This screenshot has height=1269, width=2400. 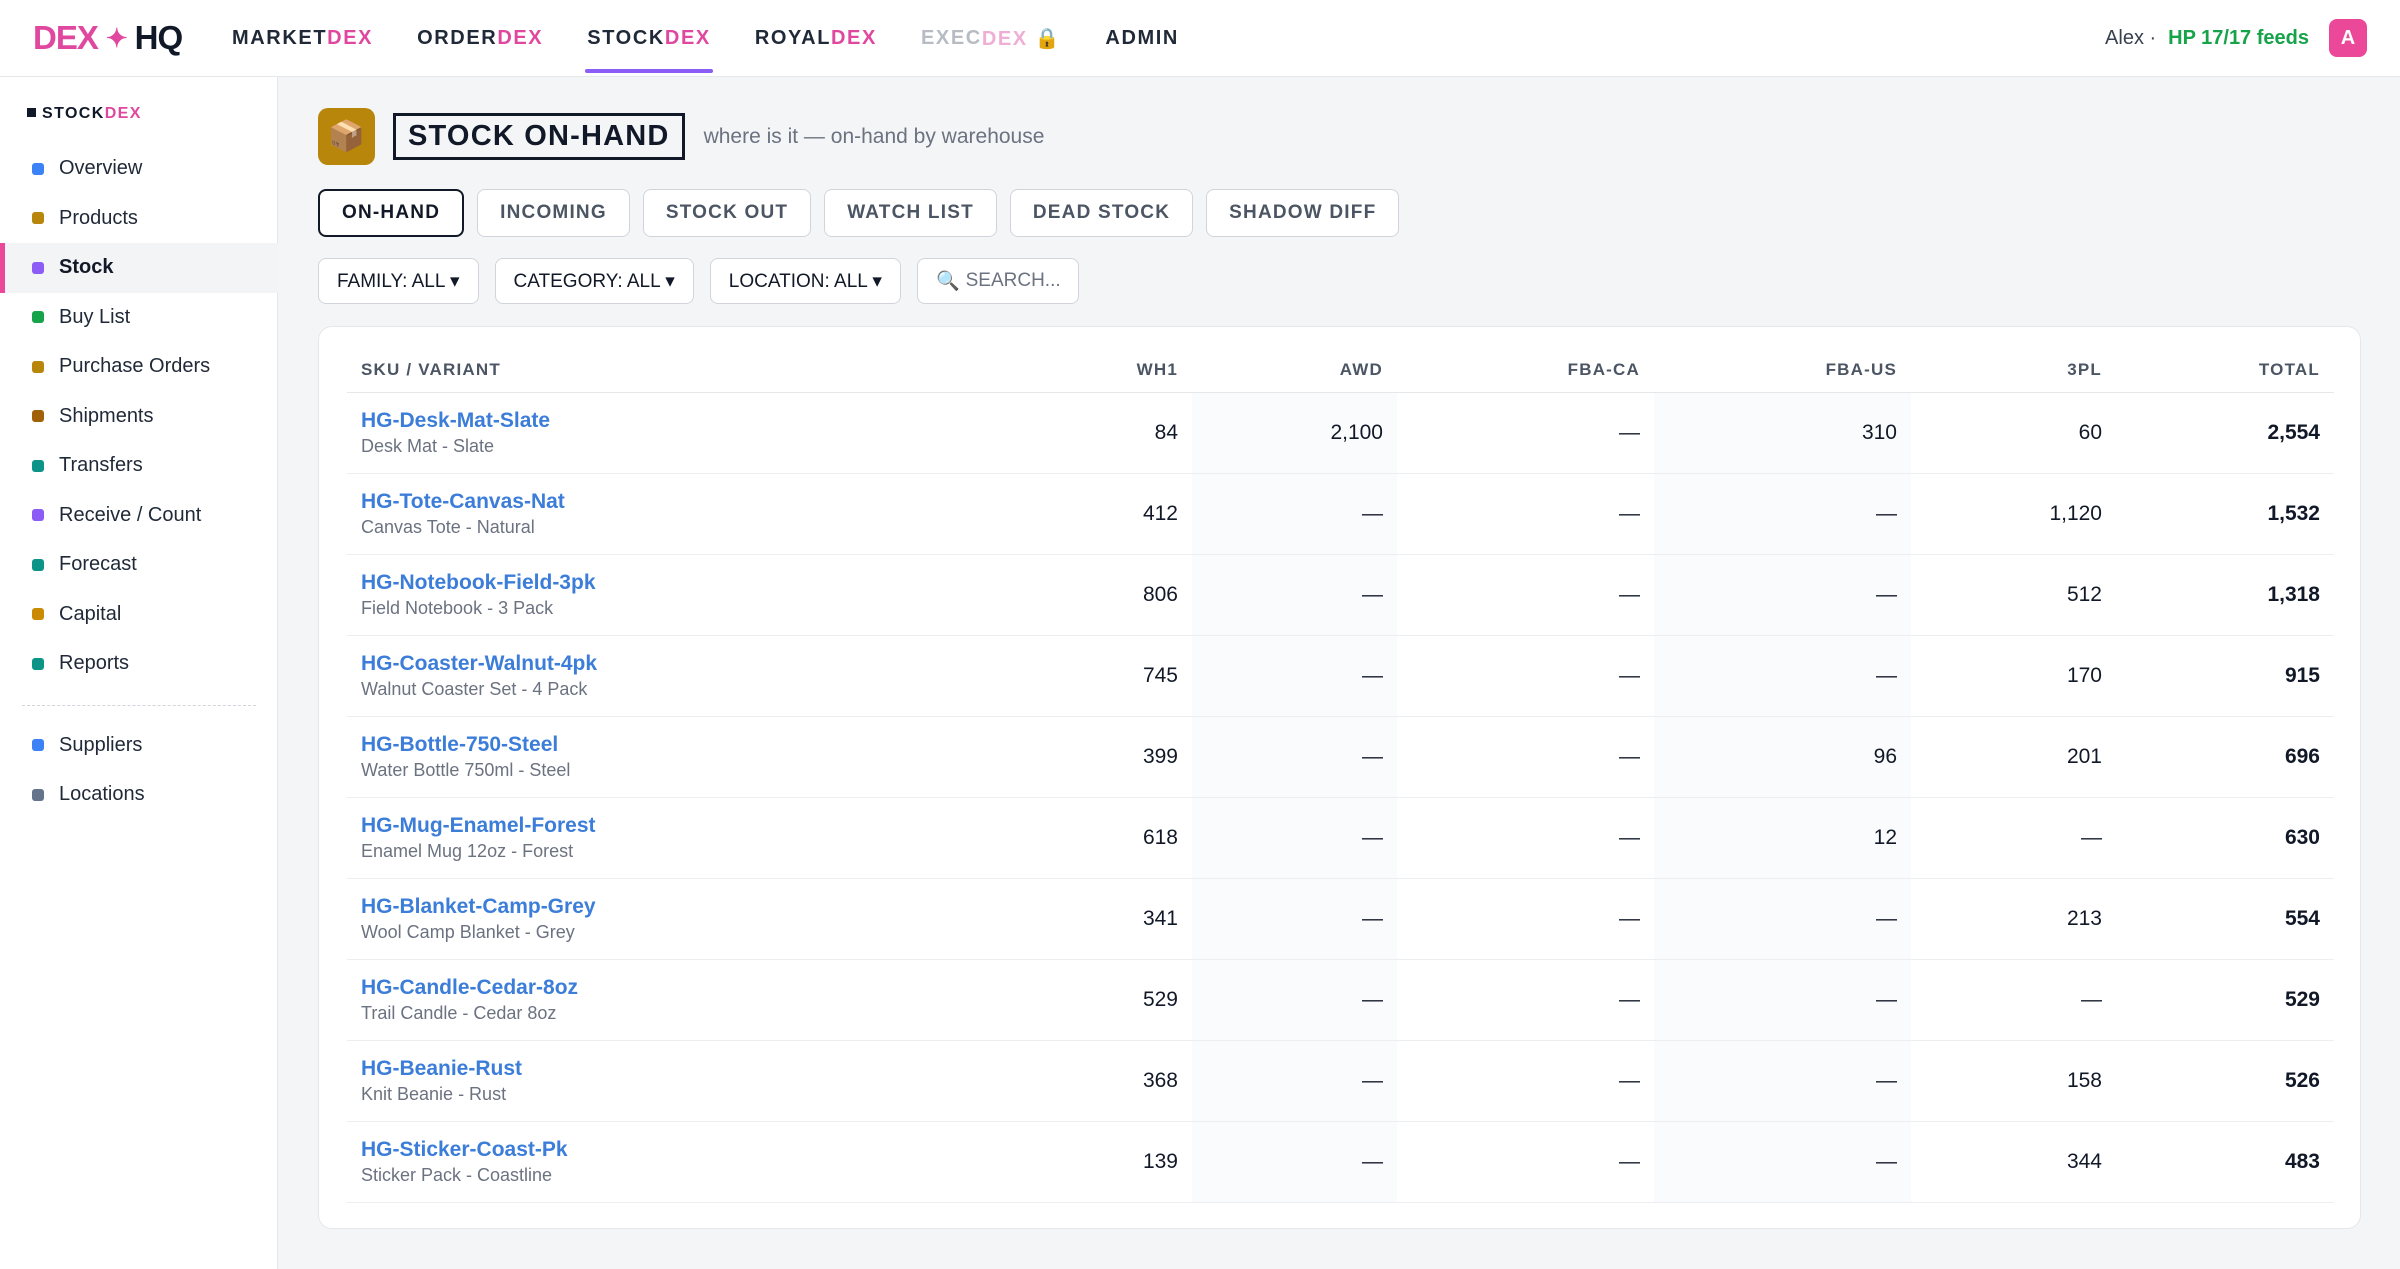 I want to click on sidebar-item-purchase-orders: Purchase Orders, so click(x=139, y=367).